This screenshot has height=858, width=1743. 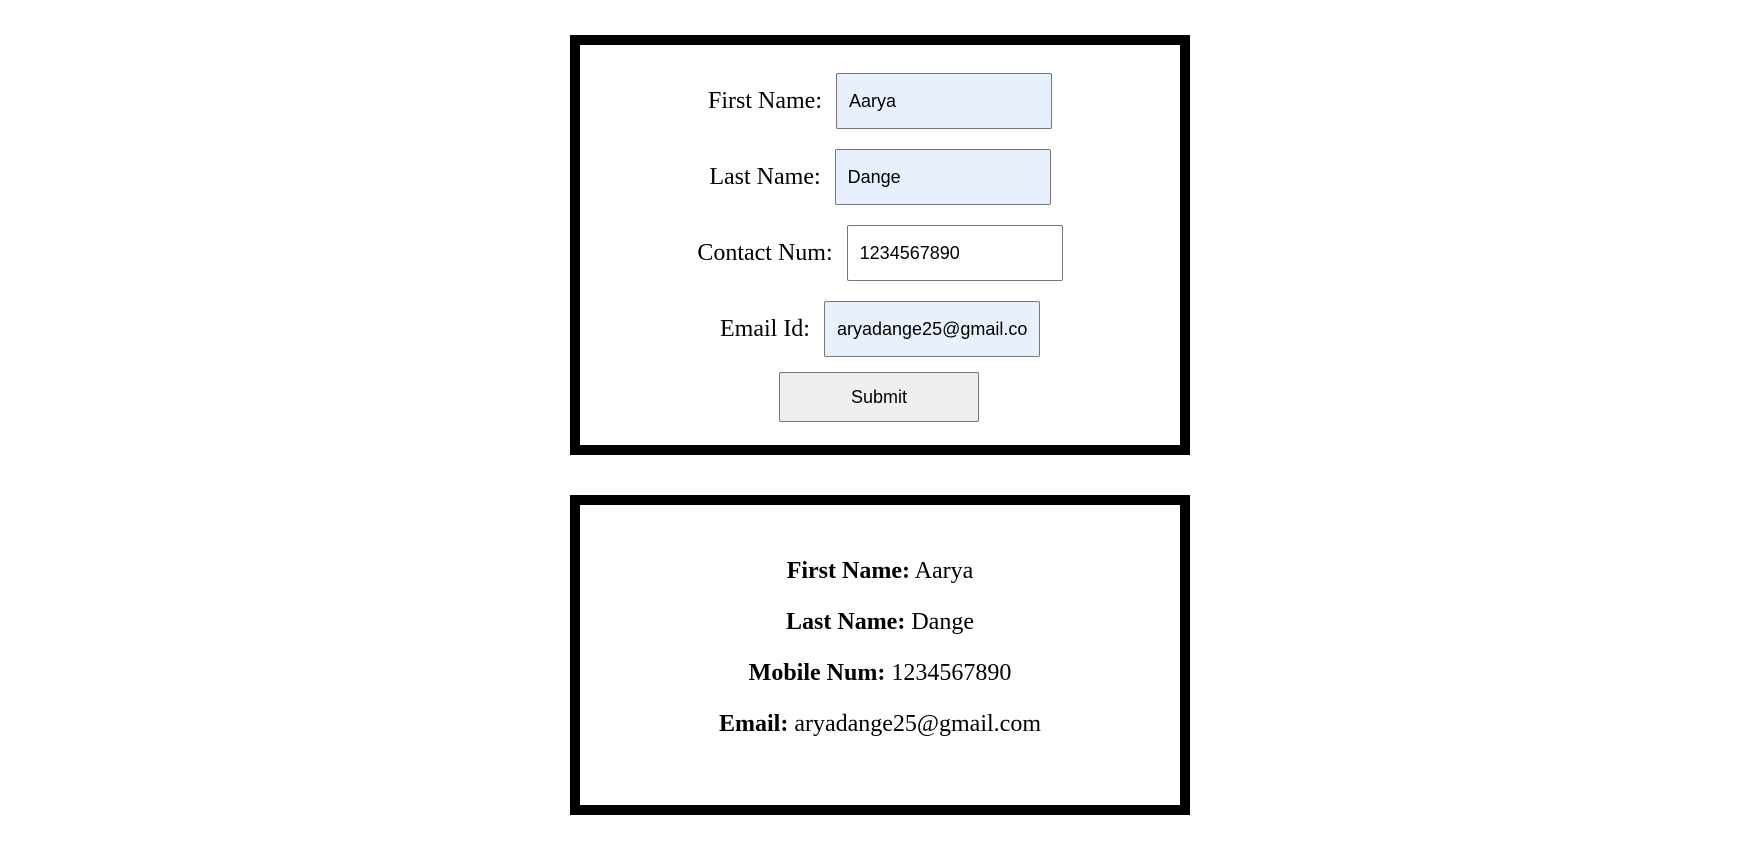 I want to click on result-last-name: Last Name: Dange, so click(x=880, y=622).